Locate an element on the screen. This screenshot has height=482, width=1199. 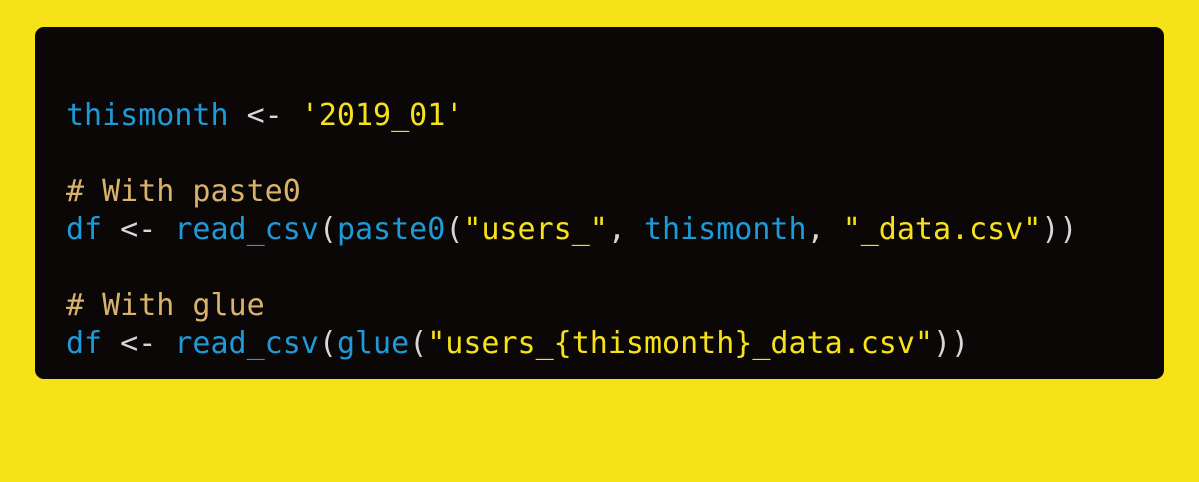
function-paste0: paste0 is located at coordinates (391, 229).